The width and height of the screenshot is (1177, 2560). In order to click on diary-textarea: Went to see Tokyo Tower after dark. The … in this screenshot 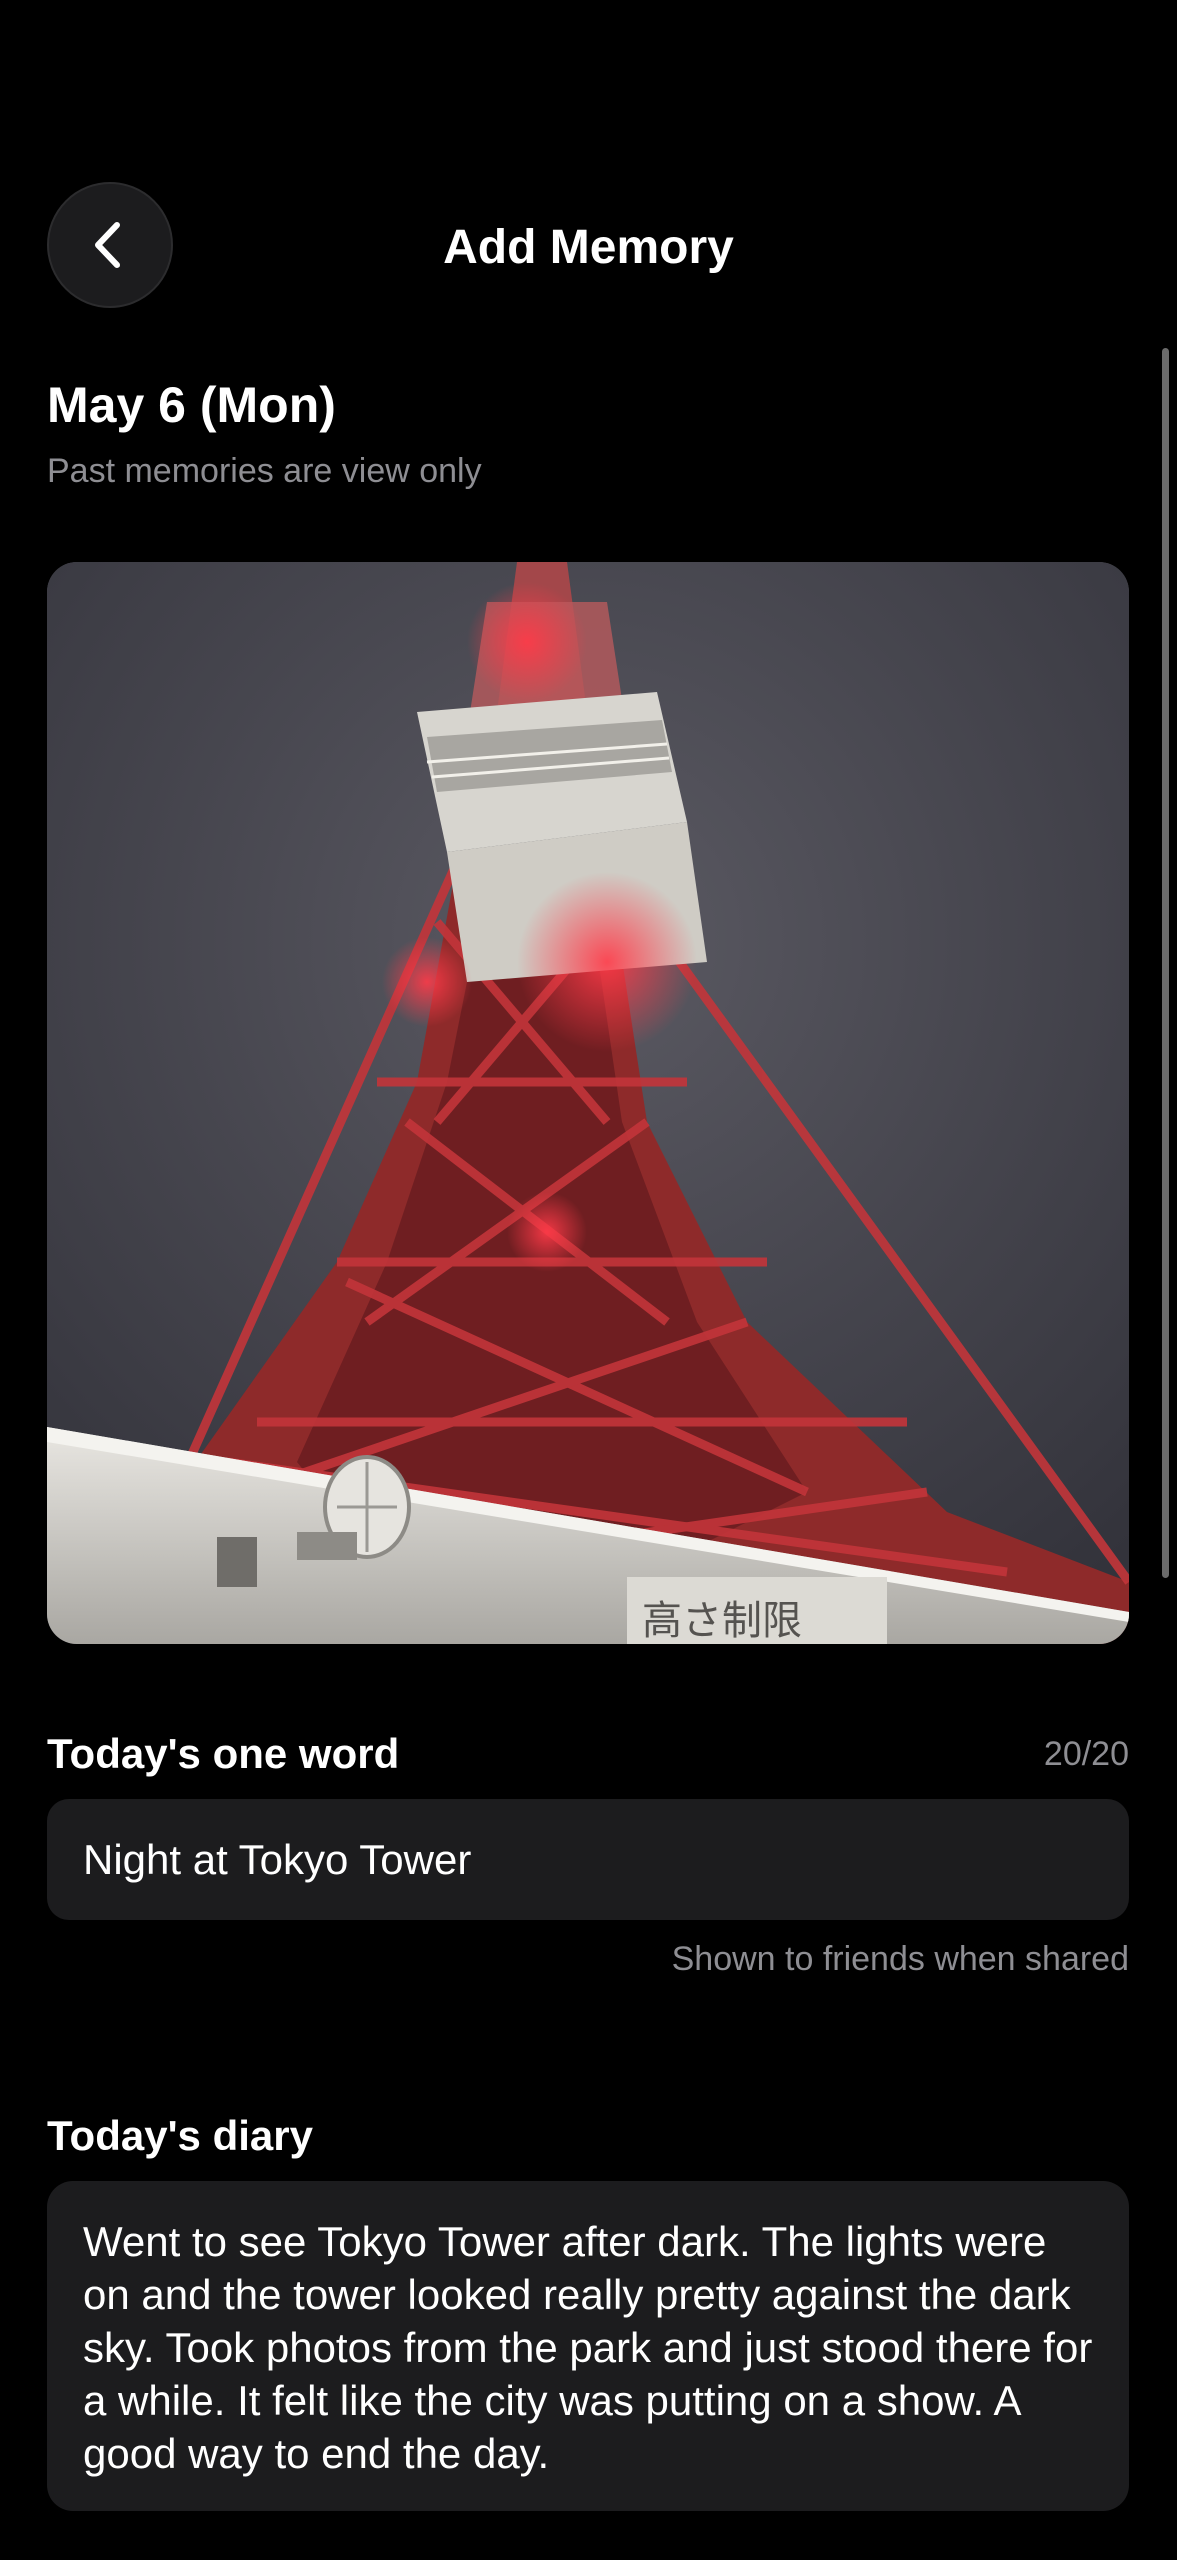, I will do `click(588, 2346)`.